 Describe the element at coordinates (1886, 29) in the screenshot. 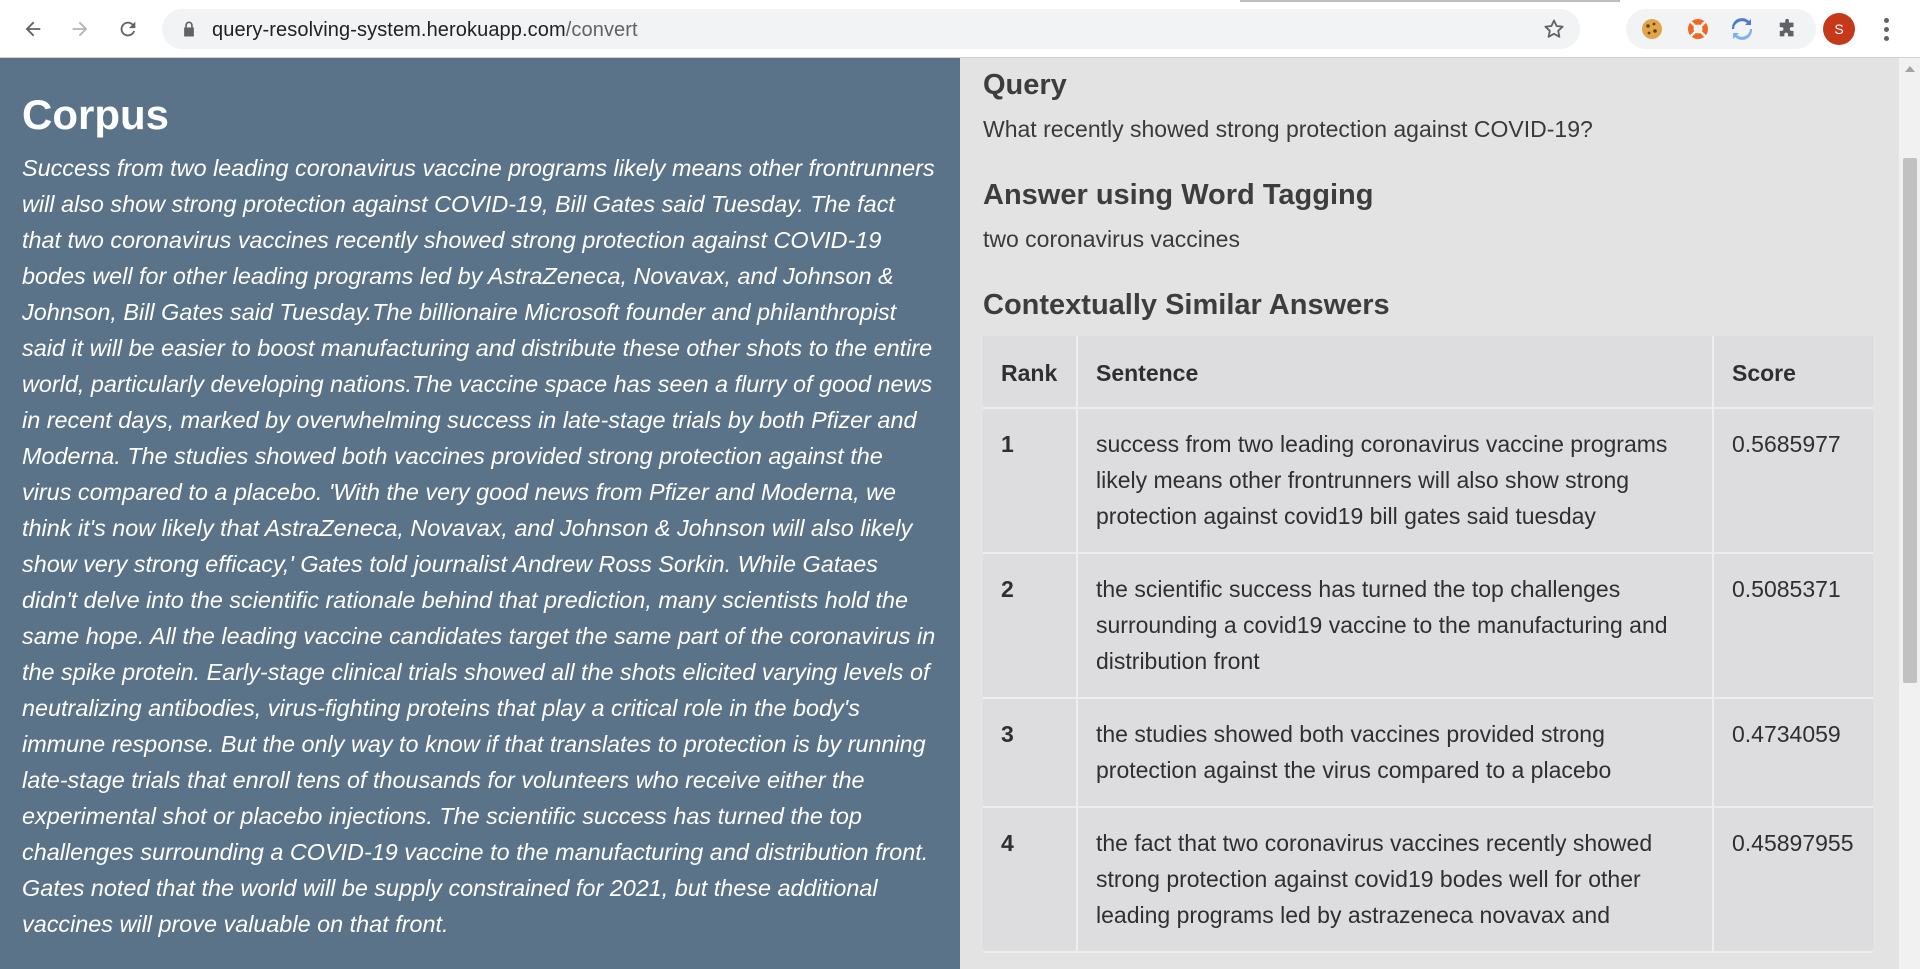

I see `kebab-menu-icon` at that location.